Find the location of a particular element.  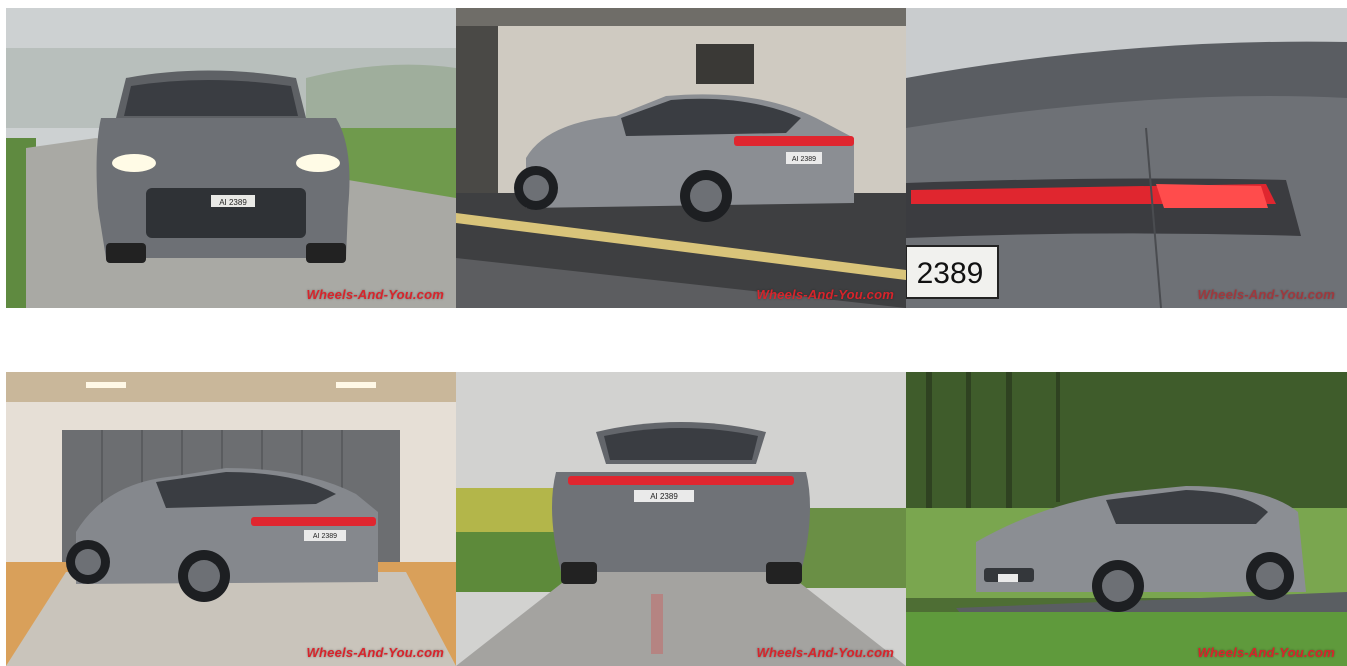

photo-rear-view: AI 2389 Wheels-And-You.com is located at coordinates (681, 519).